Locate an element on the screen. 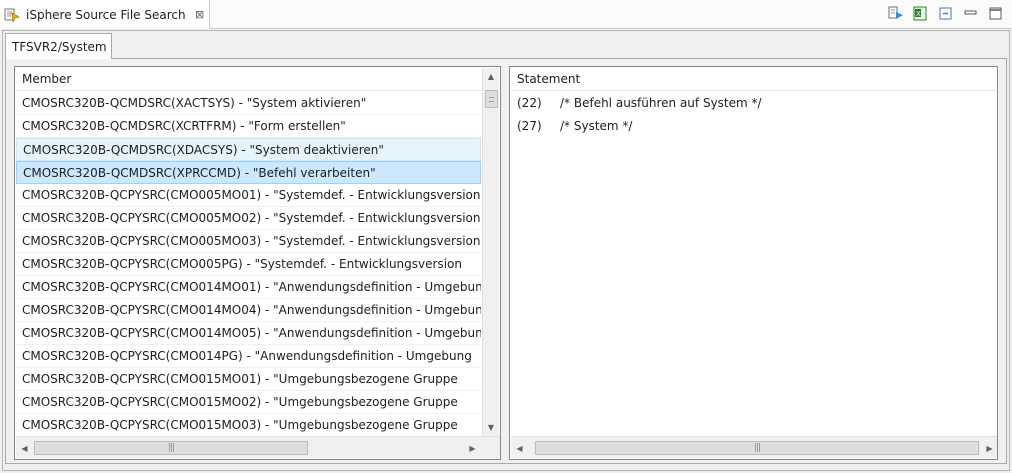 The height and width of the screenshot is (473, 1012). run-search-icon is located at coordinates (895, 13).